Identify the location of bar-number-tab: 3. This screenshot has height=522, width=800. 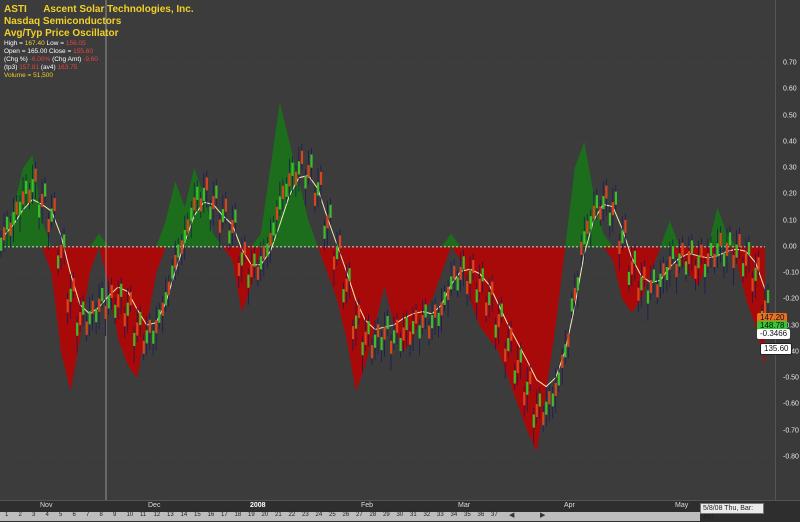
(33, 515).